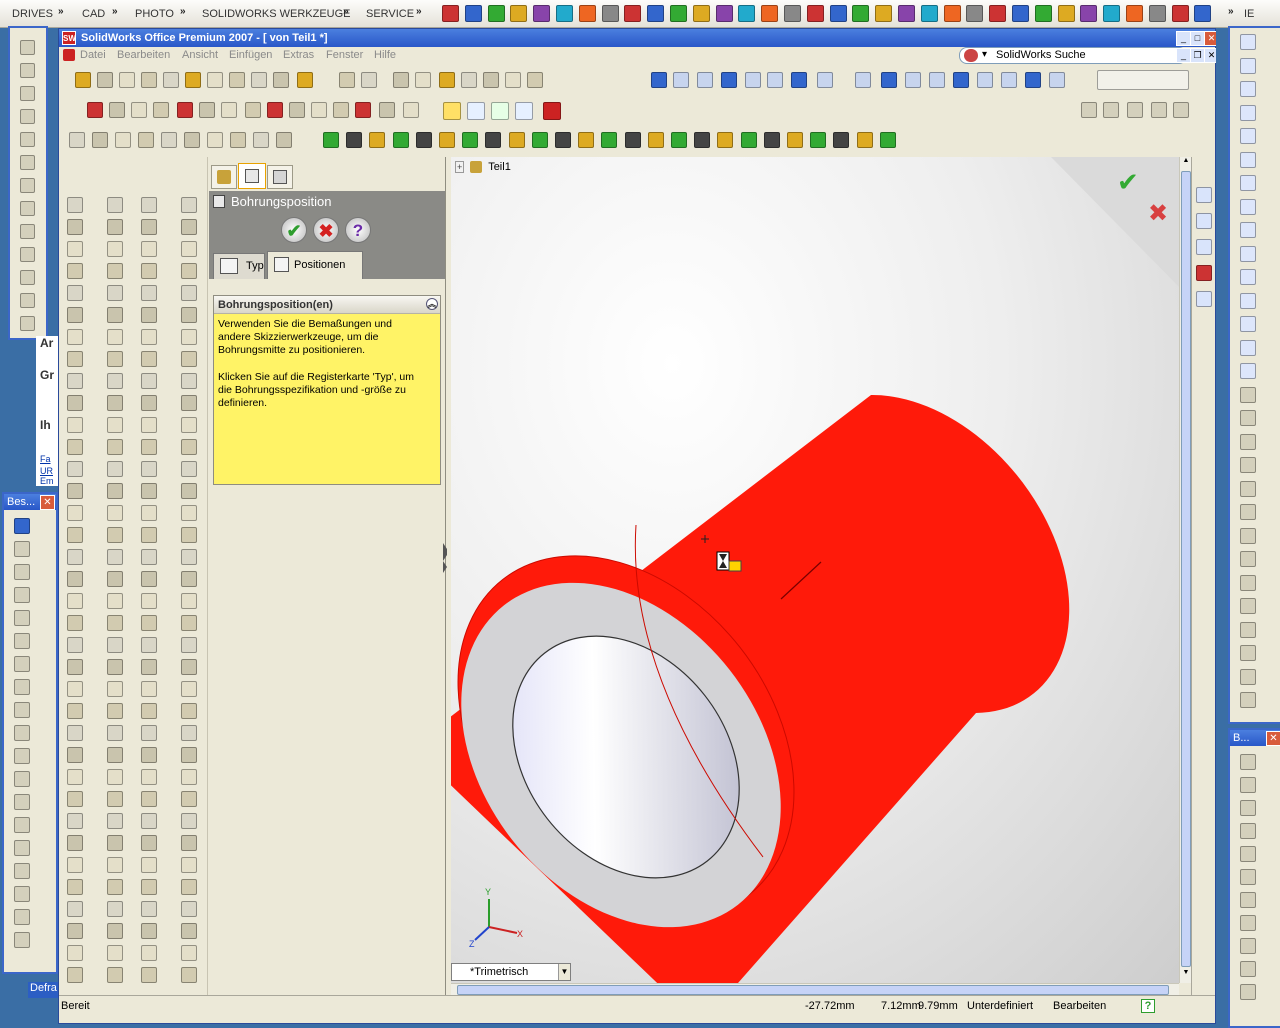 The width and height of the screenshot is (1280, 1028). Describe the element at coordinates (1186, 163) in the screenshot. I see `scroll-up-icon: ▲` at that location.